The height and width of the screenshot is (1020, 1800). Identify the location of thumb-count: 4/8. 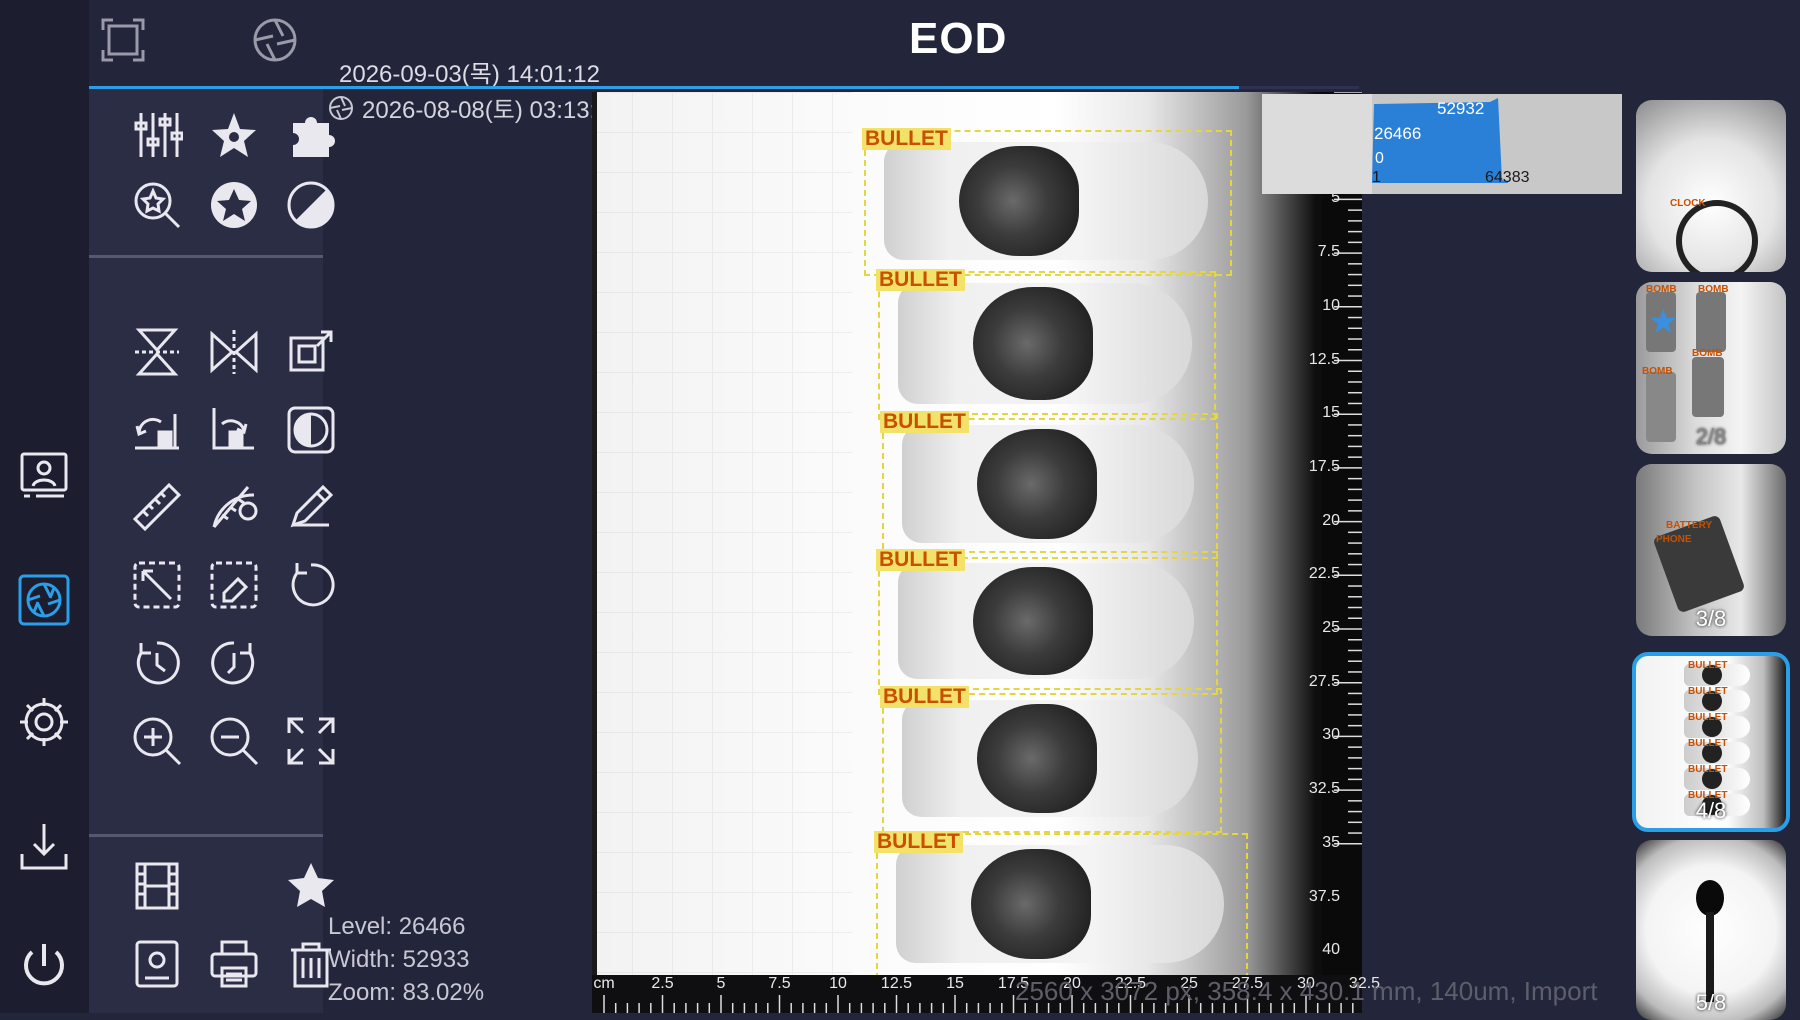
(1711, 810).